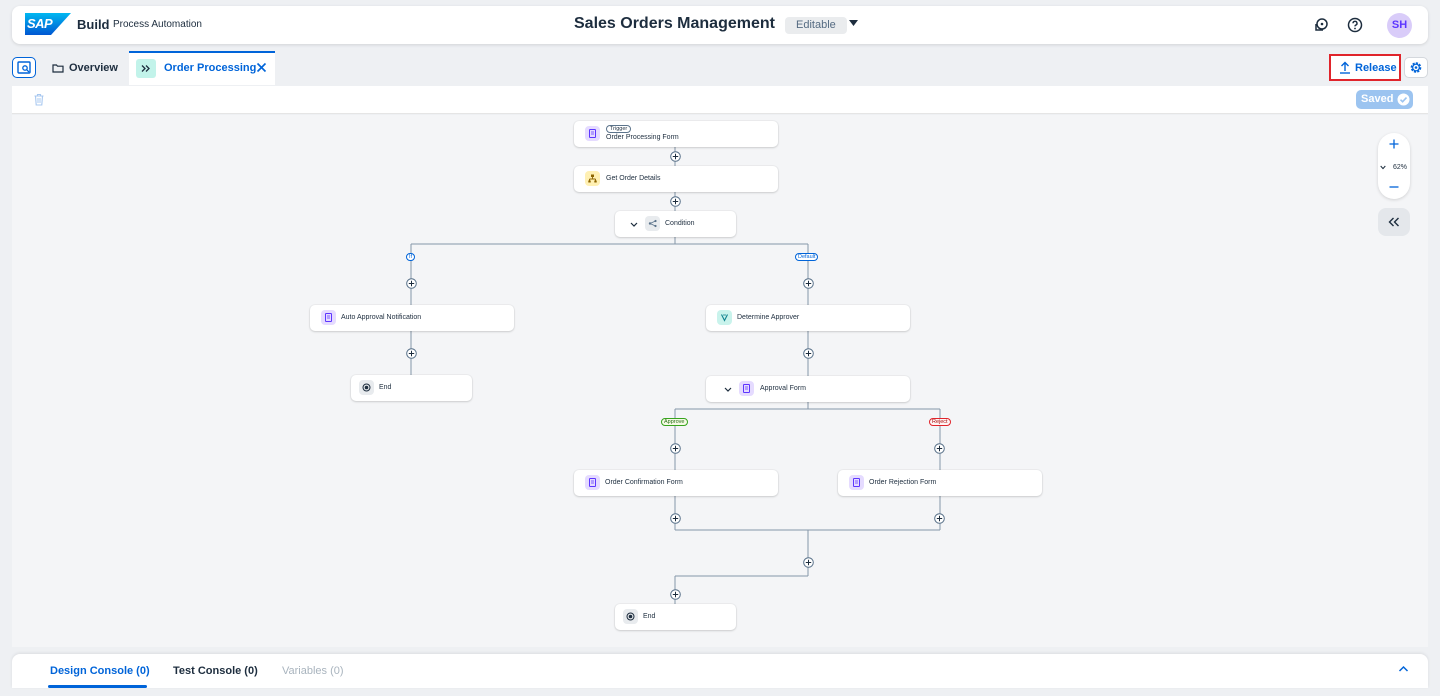 This screenshot has height=696, width=1440. What do you see at coordinates (1403, 669) in the screenshot?
I see `chevron-up-icon` at bounding box center [1403, 669].